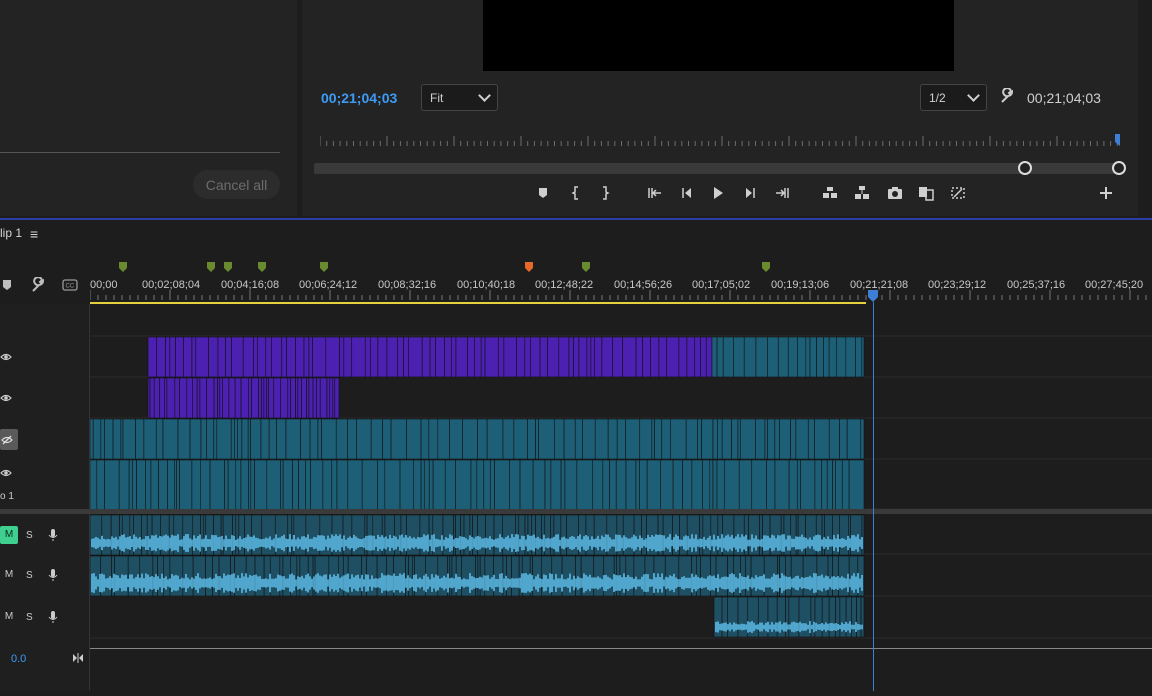 The width and height of the screenshot is (1152, 696). I want to click on playhead-handle, so click(873, 296).